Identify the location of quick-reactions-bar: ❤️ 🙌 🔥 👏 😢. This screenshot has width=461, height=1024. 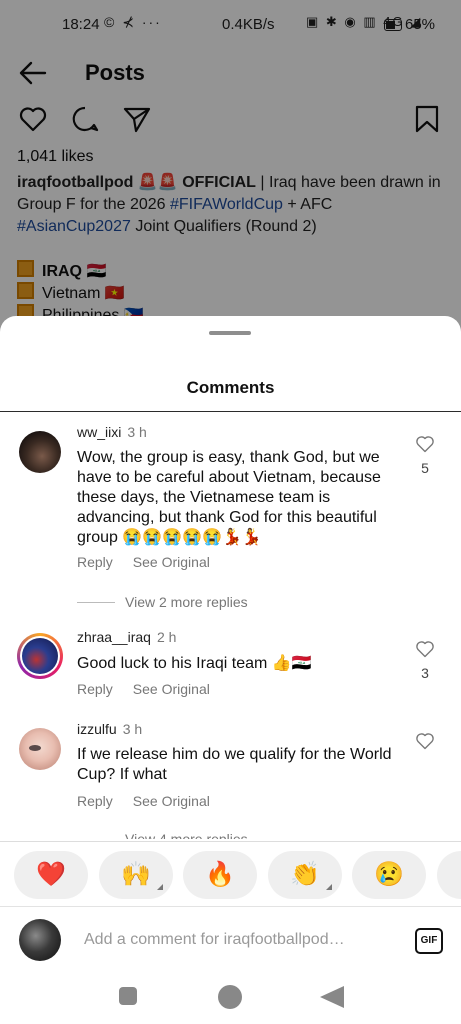
(230, 873).